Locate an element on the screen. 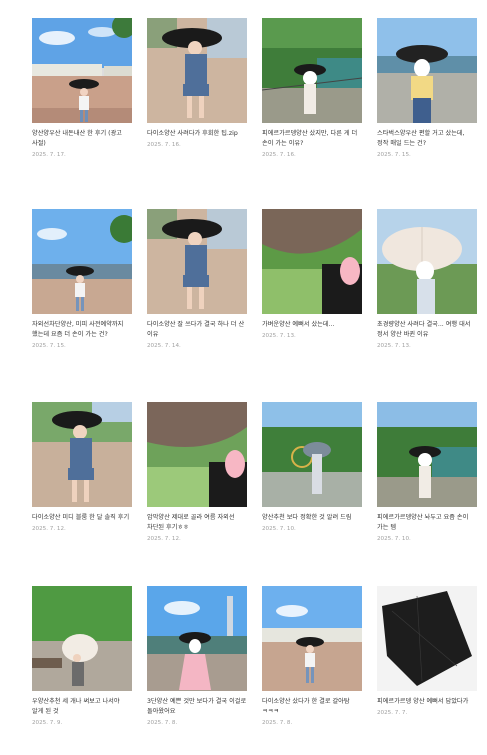 The image size is (487, 755). post-title: 양산양우산 내돈내산 한 후기 (광고 사절) is located at coordinates (82, 139).